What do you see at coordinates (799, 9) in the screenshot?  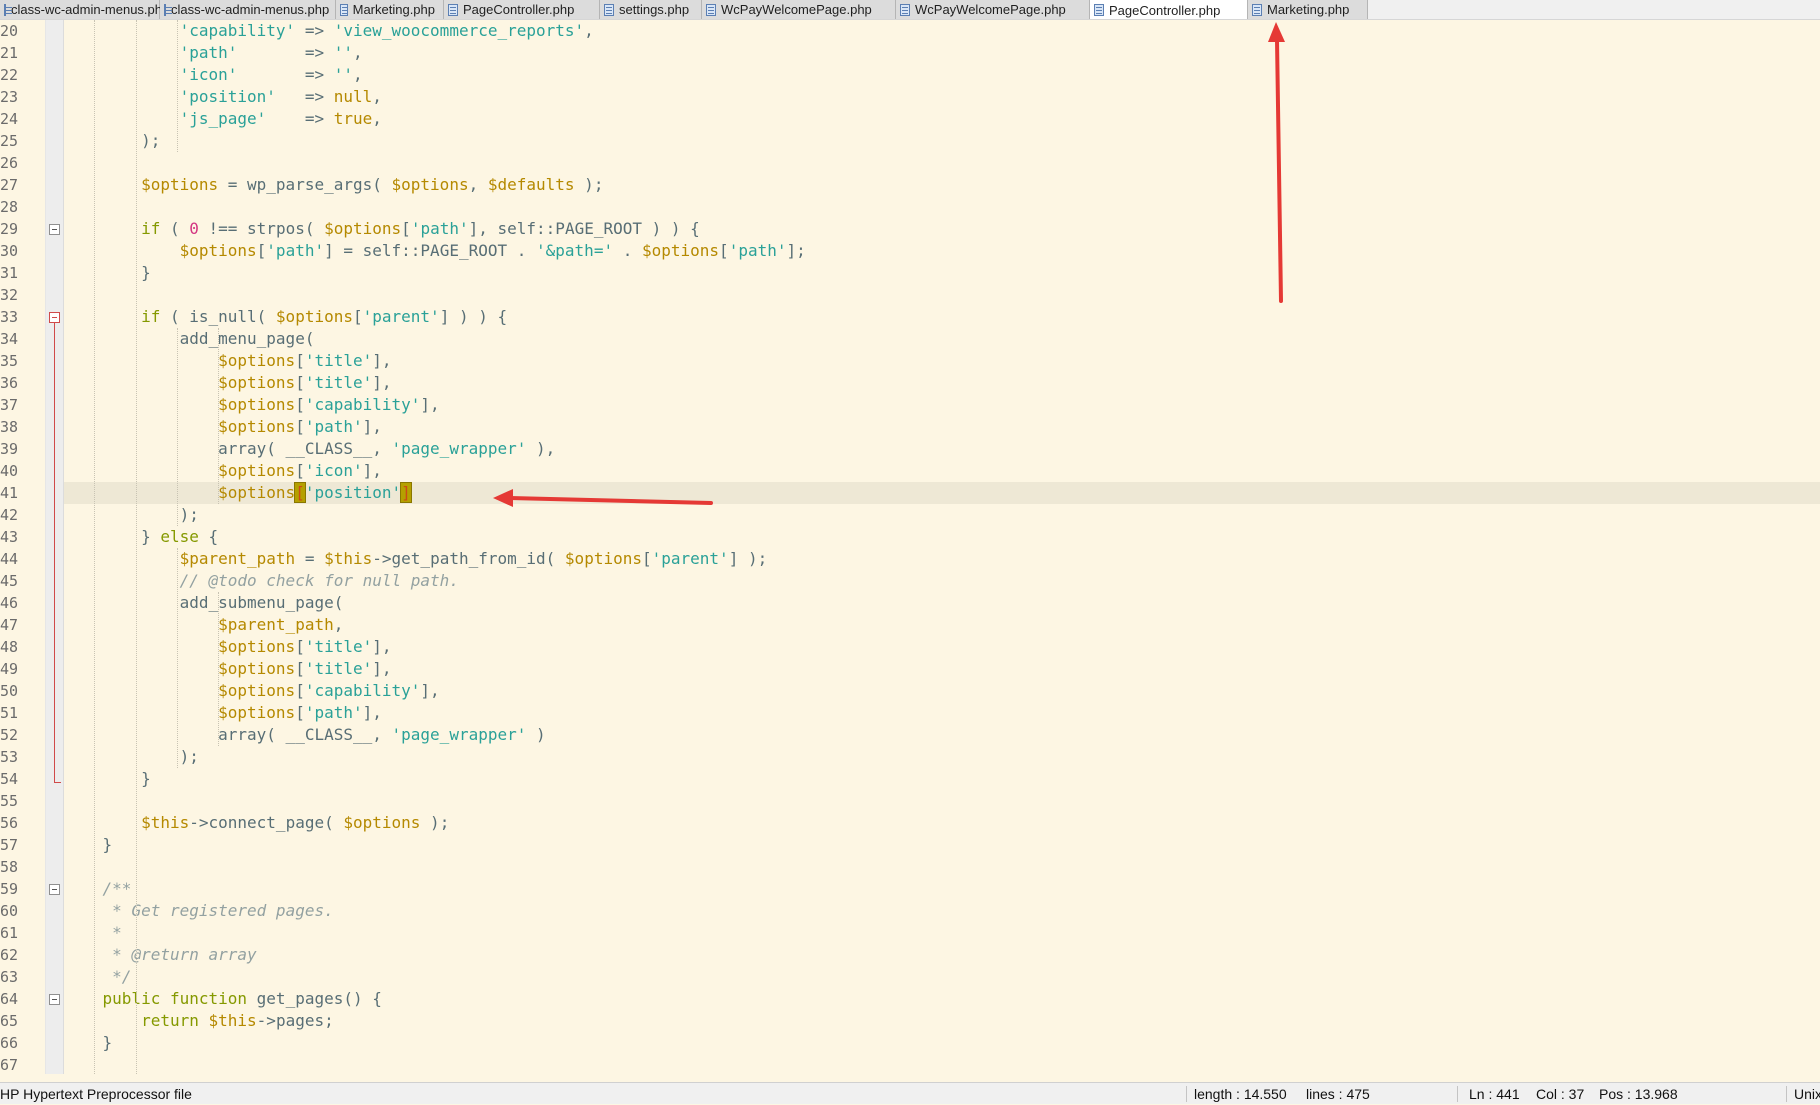 I see `tab-wcpaywelcomepage-1: WcPayWelcomePage.php` at bounding box center [799, 9].